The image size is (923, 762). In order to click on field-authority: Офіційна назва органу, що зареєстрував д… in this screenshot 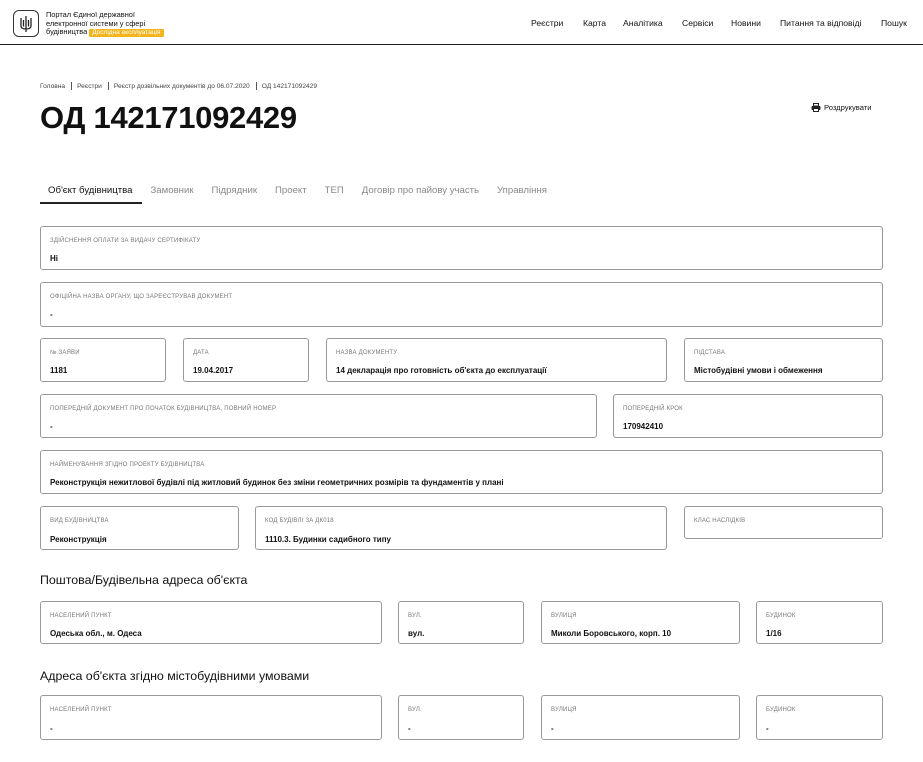, I will do `click(461, 304)`.